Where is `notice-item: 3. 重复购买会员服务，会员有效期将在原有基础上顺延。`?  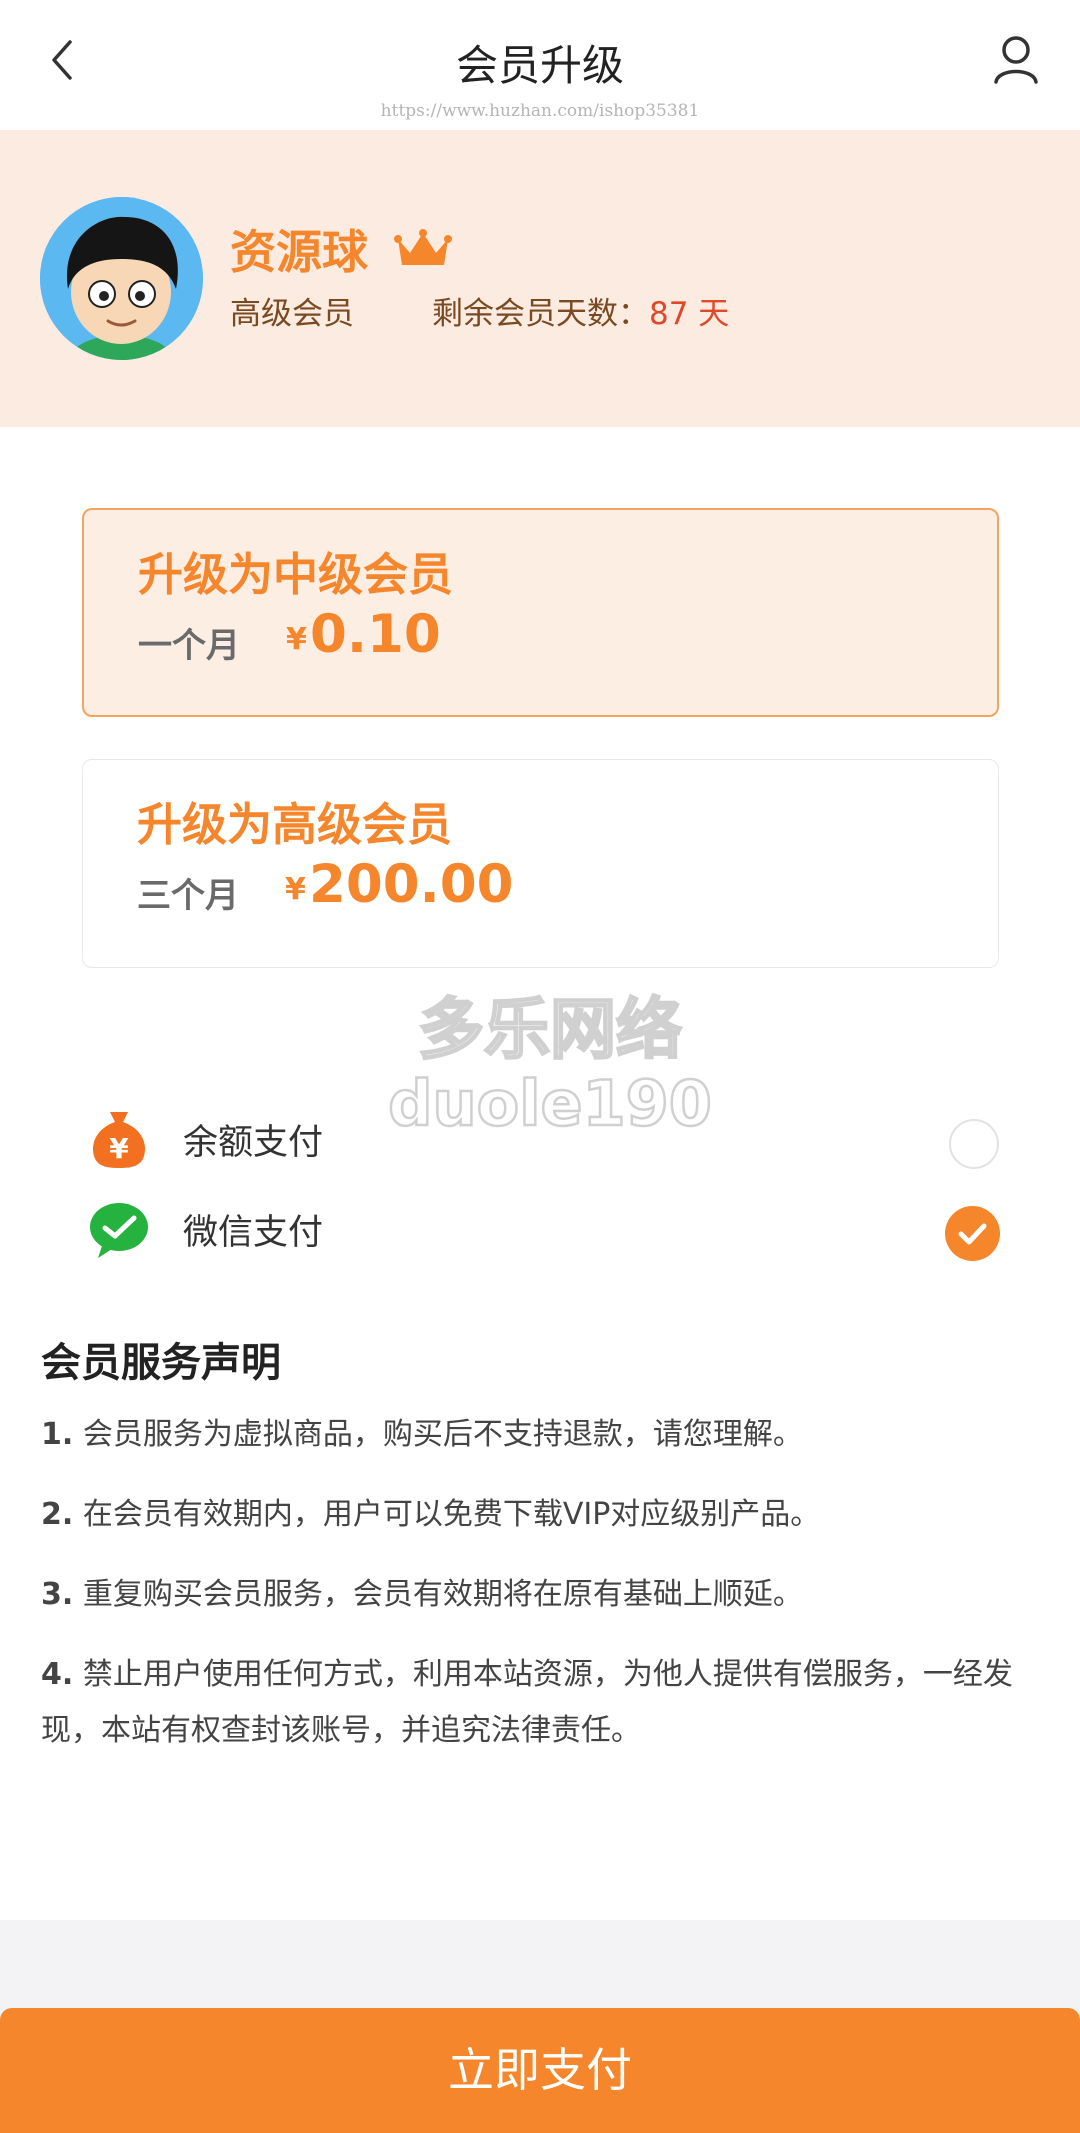
notice-item: 3. 重复购买会员服务，会员有效期将在原有基础上顺延。 is located at coordinates (541, 1595).